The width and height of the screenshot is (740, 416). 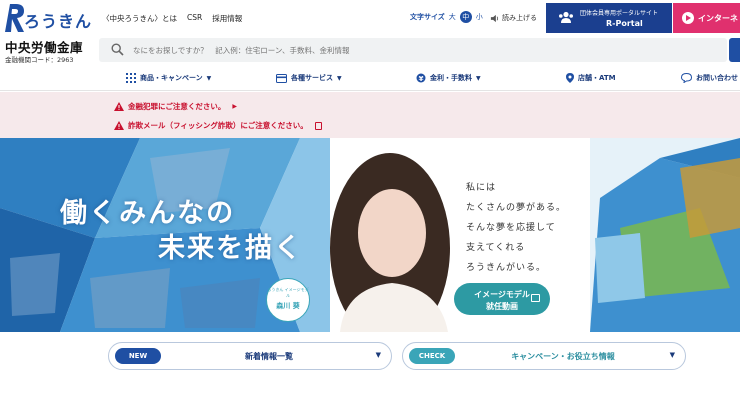 What do you see at coordinates (39, 60) in the screenshot?
I see `bank-code: 金融機関コード：2963` at bounding box center [39, 60].